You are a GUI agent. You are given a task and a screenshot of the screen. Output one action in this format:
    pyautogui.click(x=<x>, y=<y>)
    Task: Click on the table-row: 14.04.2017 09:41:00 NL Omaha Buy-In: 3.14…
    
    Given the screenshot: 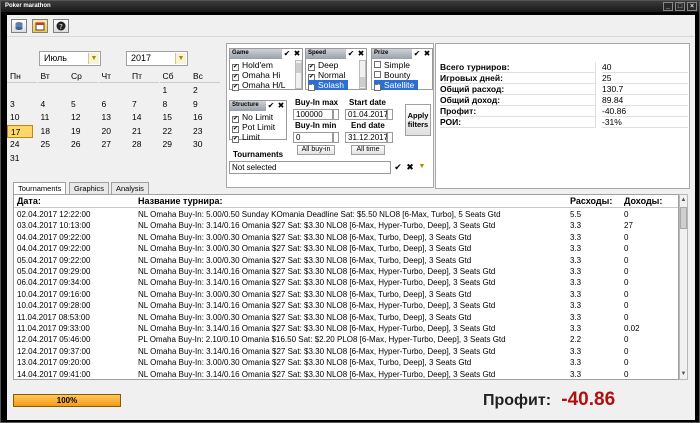 What is the action you would take?
    pyautogui.click(x=346, y=374)
    